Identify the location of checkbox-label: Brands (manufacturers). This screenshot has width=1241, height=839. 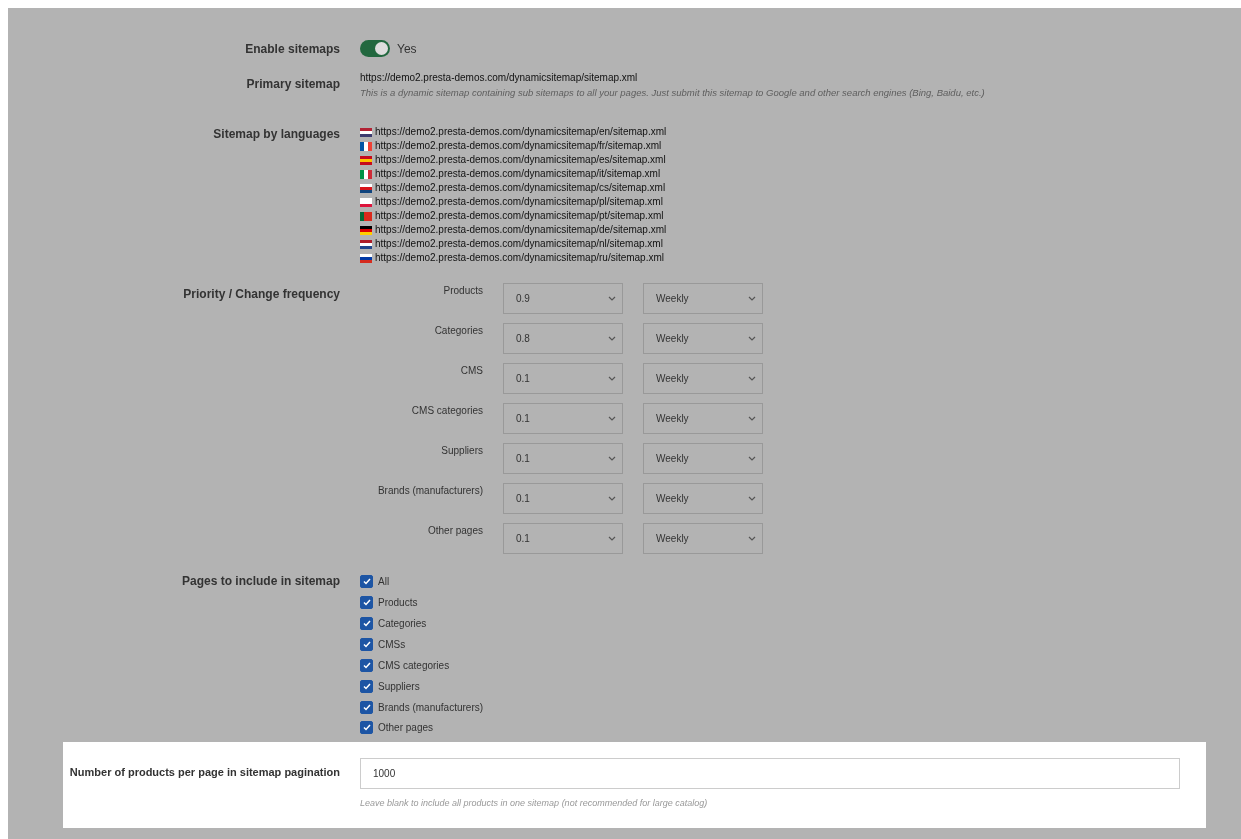
(431, 707).